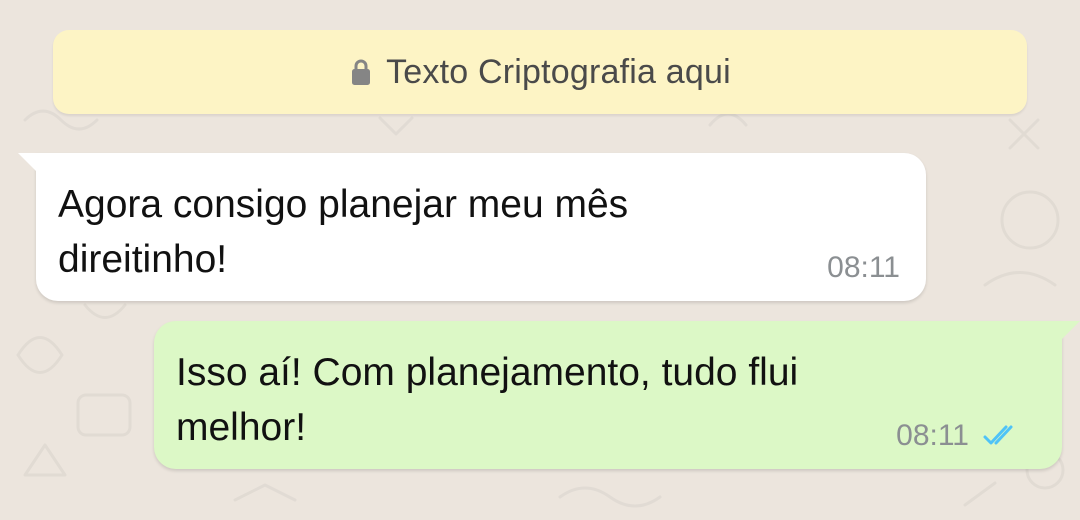 The image size is (1080, 520). What do you see at coordinates (932, 435) in the screenshot?
I see `outgoing-message-time: 08:11` at bounding box center [932, 435].